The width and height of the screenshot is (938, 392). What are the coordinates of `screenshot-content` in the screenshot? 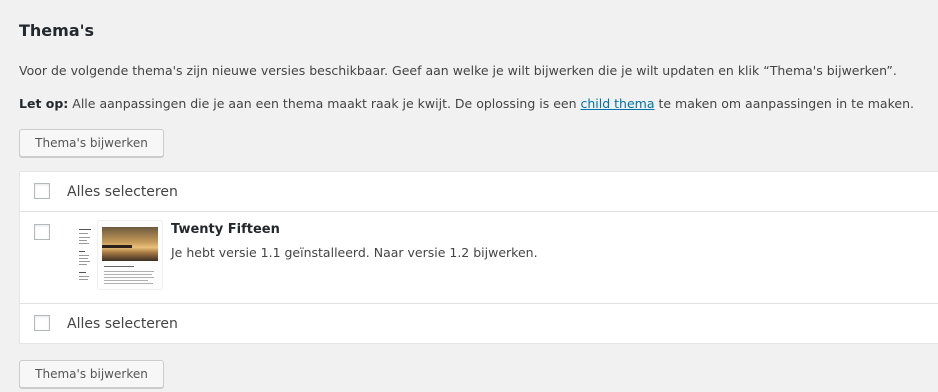 It's located at (130, 255).